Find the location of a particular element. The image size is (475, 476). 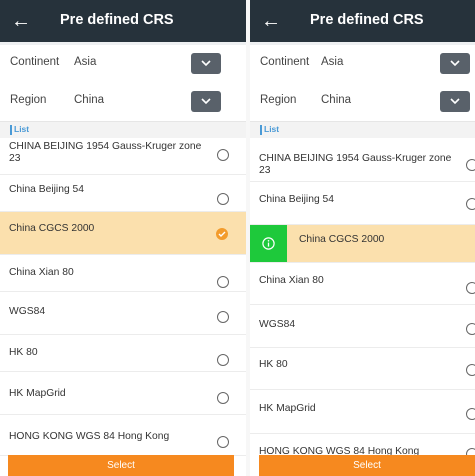

check-icon is located at coordinates (222, 234).